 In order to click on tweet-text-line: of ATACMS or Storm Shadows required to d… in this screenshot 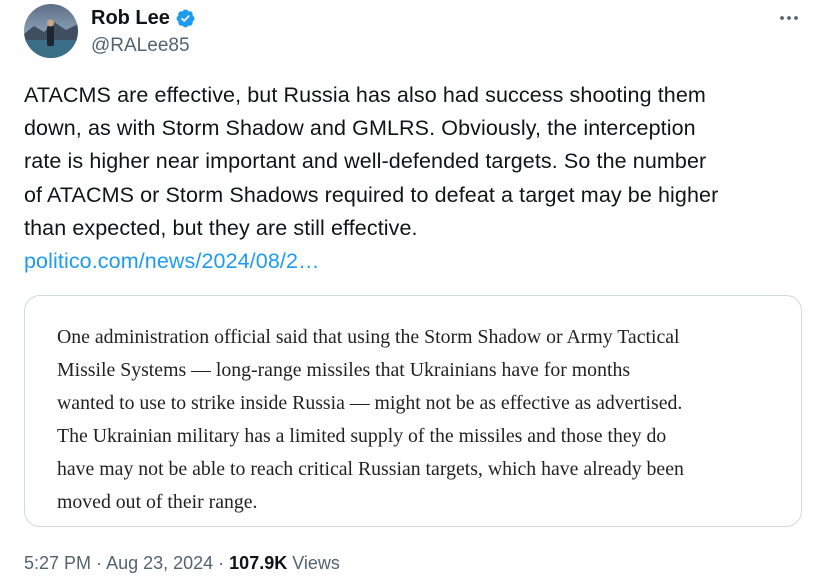, I will do `click(371, 194)`.